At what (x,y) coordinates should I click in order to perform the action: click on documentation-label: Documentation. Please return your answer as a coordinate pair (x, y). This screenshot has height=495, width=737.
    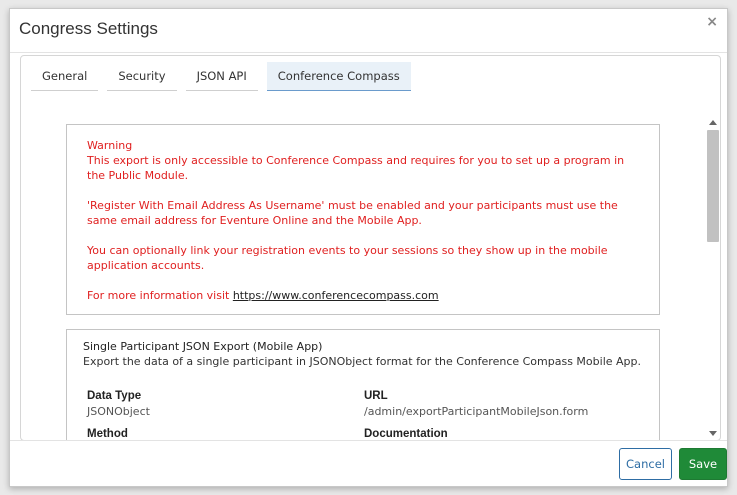
    Looking at the image, I should click on (406, 434).